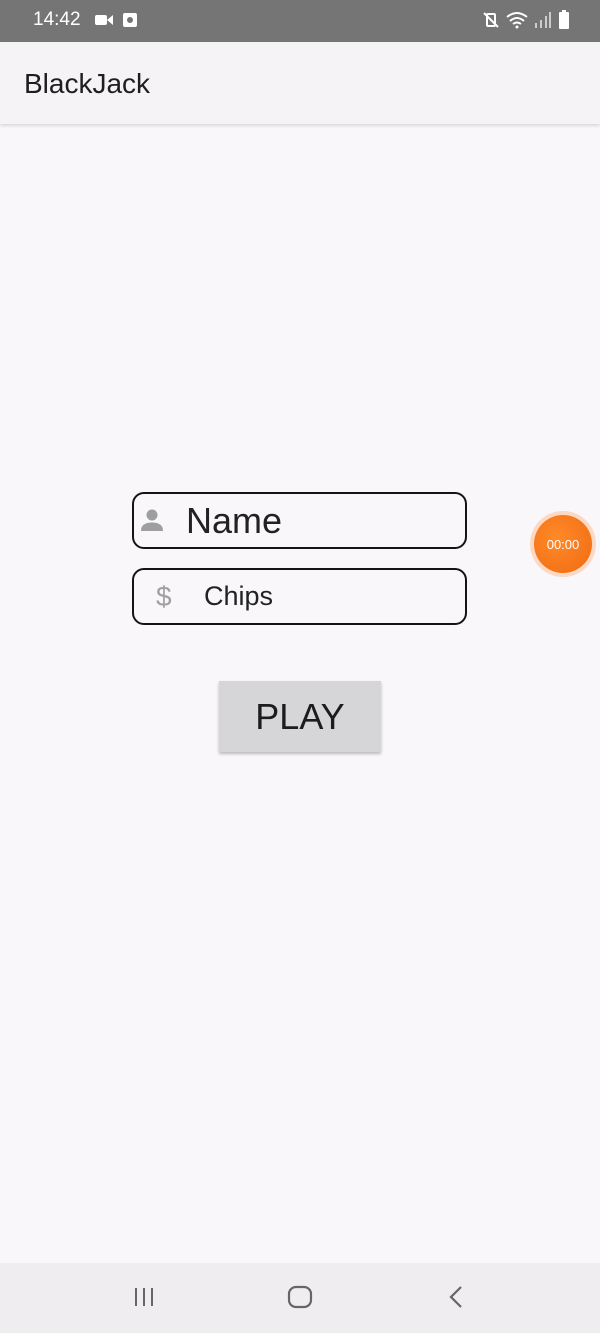 Image resolution: width=600 pixels, height=1333 pixels. Describe the element at coordinates (234, 520) in the screenshot. I see `name-input-placeholder: Name` at that location.